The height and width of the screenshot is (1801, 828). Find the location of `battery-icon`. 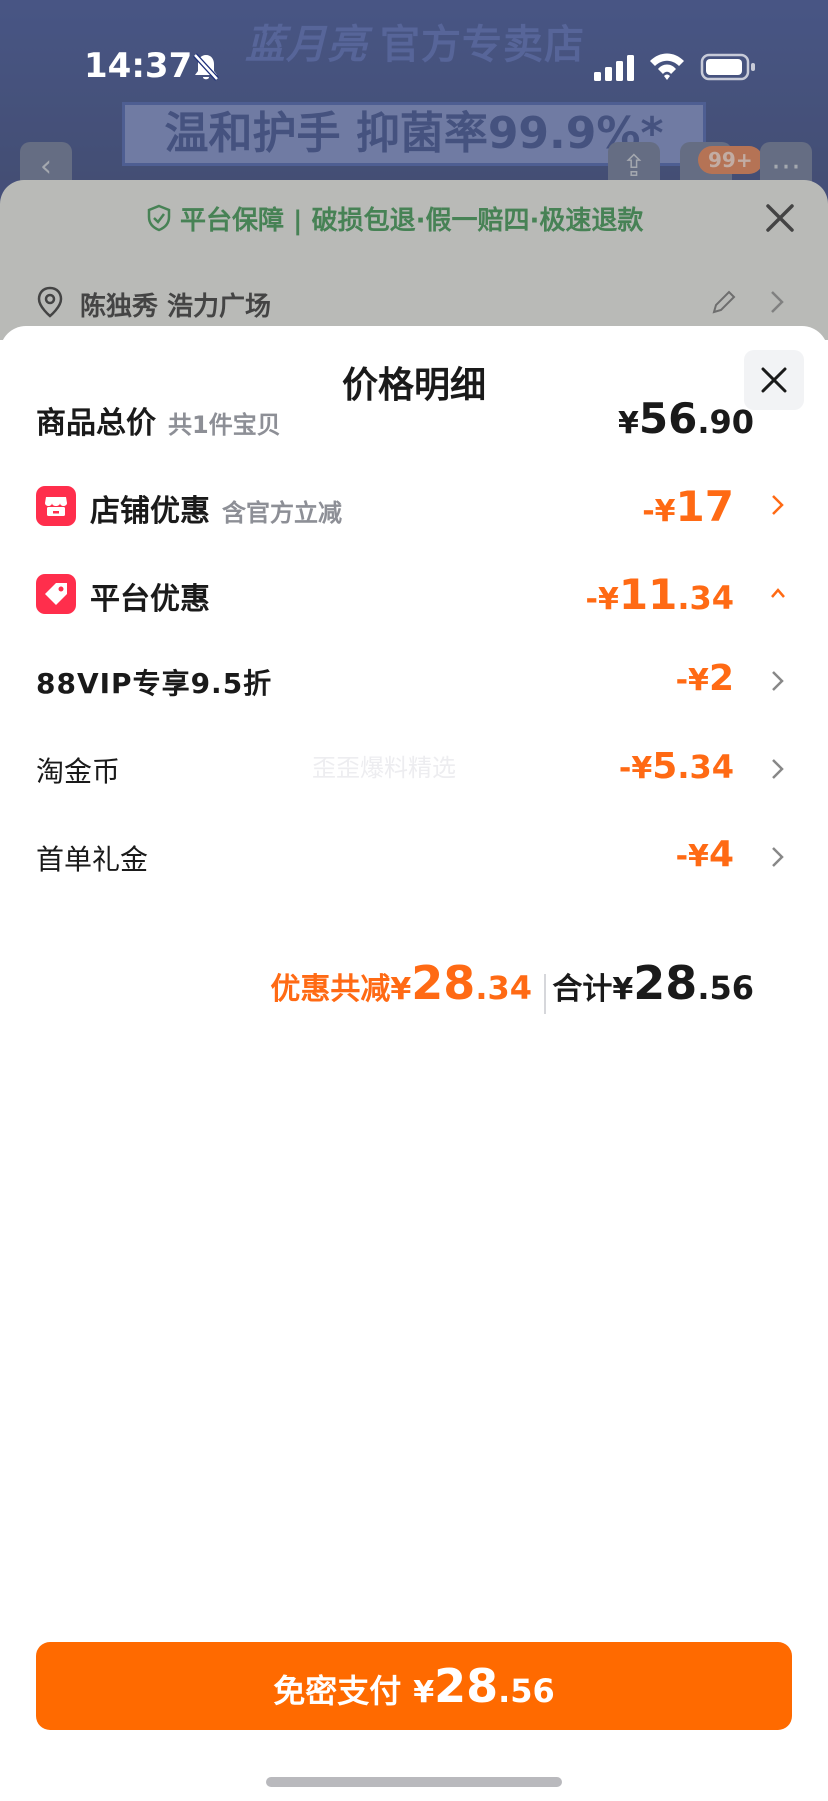

battery-icon is located at coordinates (727, 67).